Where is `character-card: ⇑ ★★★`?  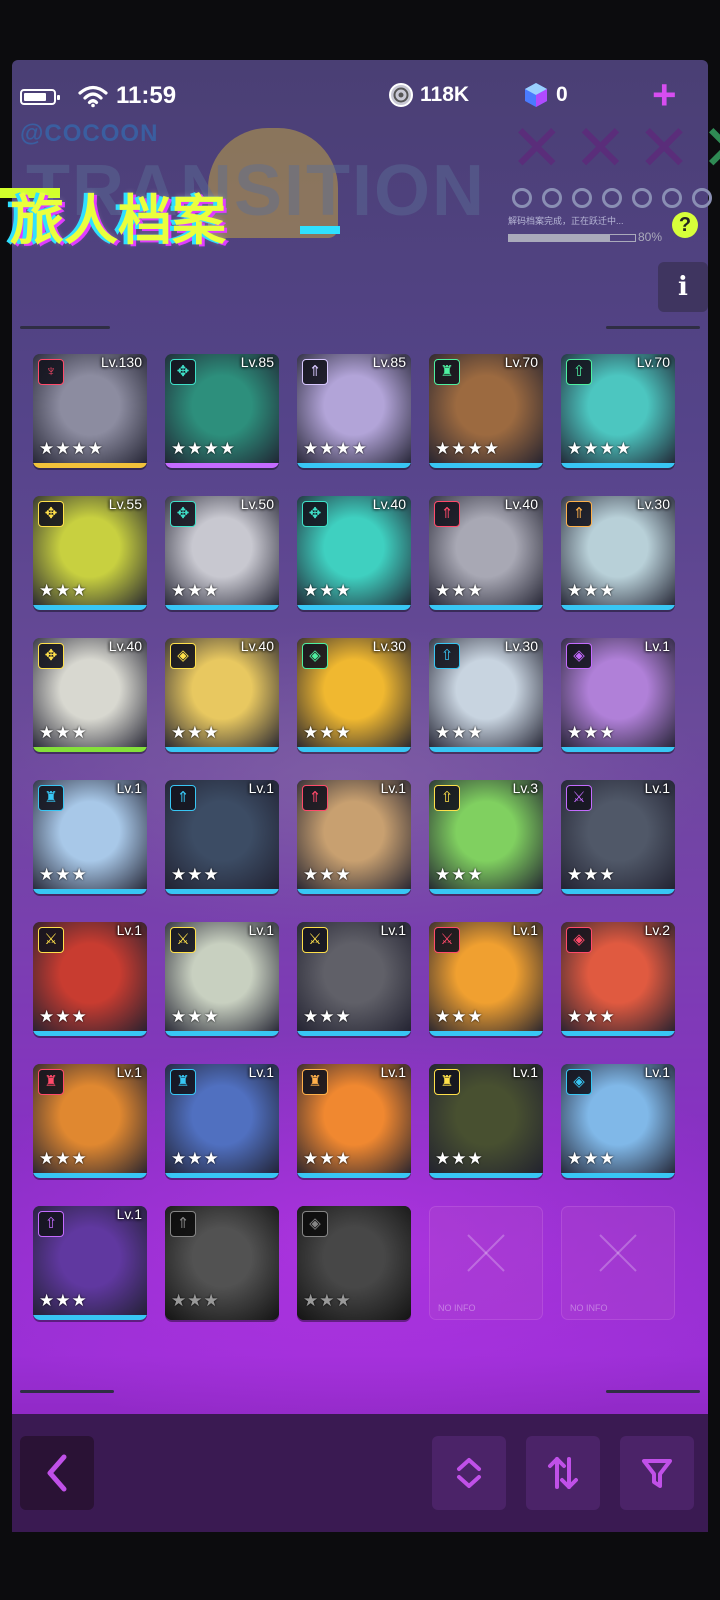 character-card: ⇑ ★★★ is located at coordinates (222, 1263).